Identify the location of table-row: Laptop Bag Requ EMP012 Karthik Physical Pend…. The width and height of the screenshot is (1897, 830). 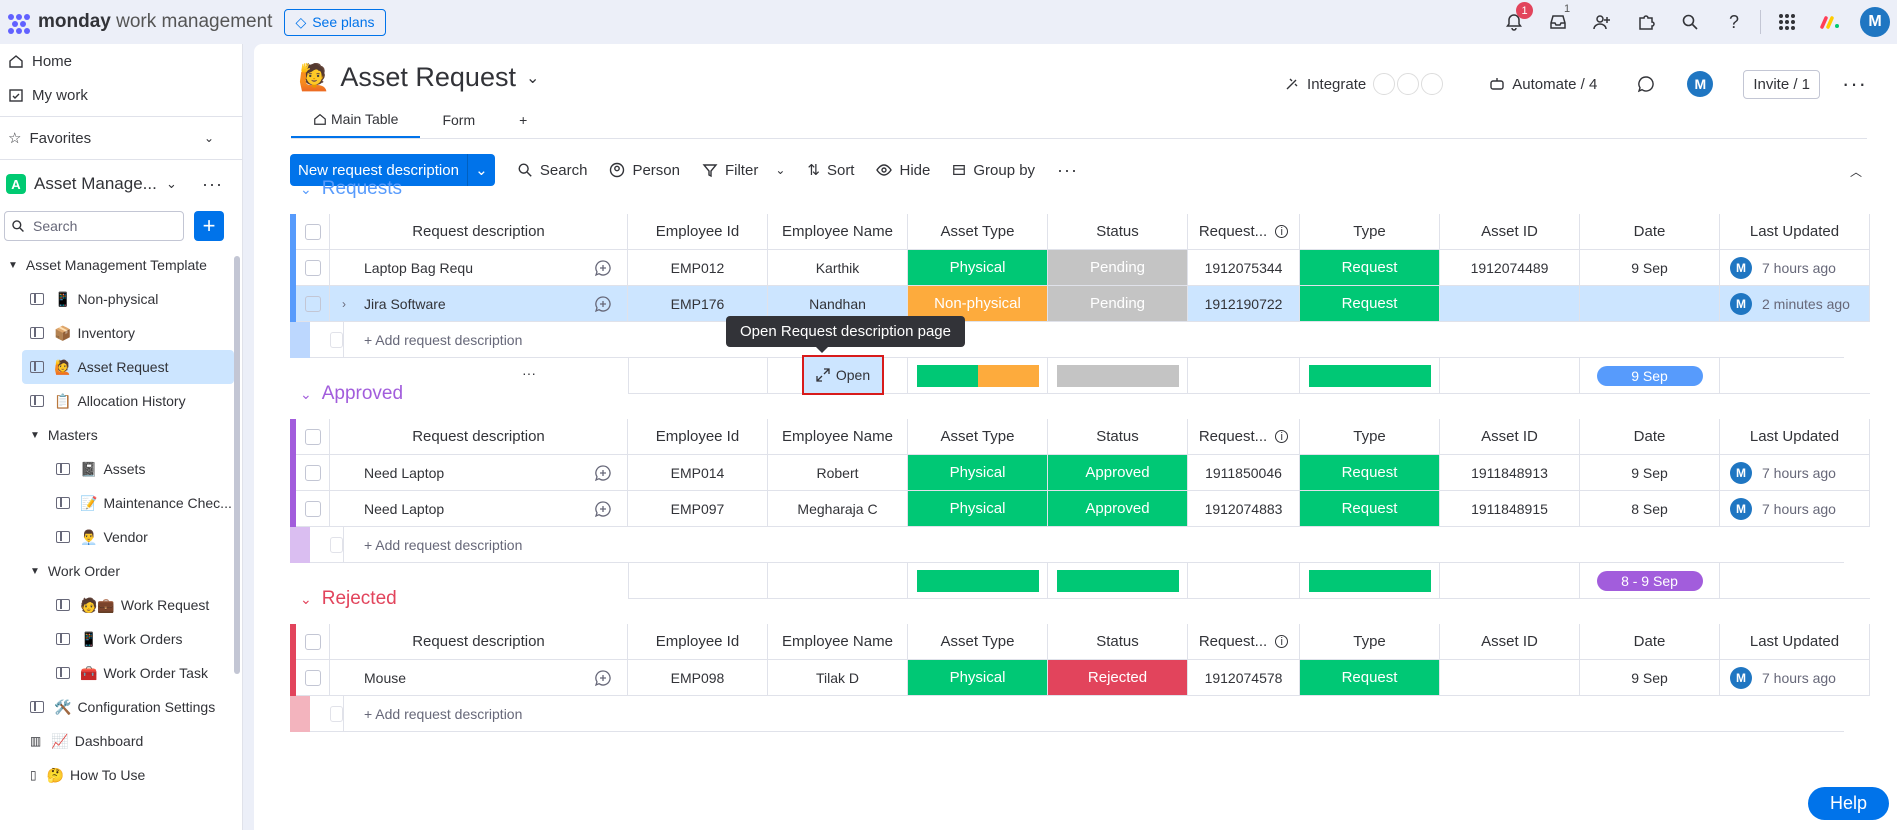
(1080, 268).